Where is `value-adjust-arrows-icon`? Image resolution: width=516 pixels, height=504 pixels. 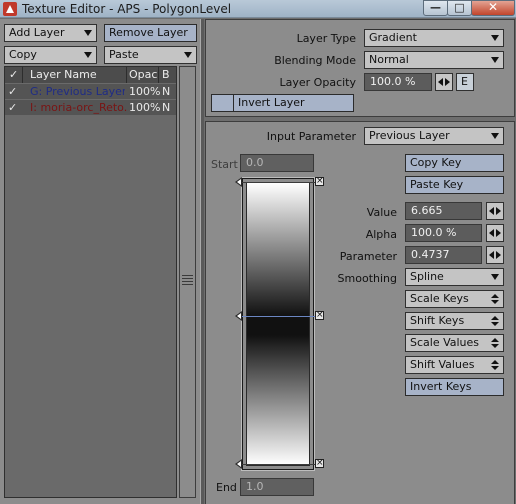
value-adjust-arrows-icon is located at coordinates (495, 211).